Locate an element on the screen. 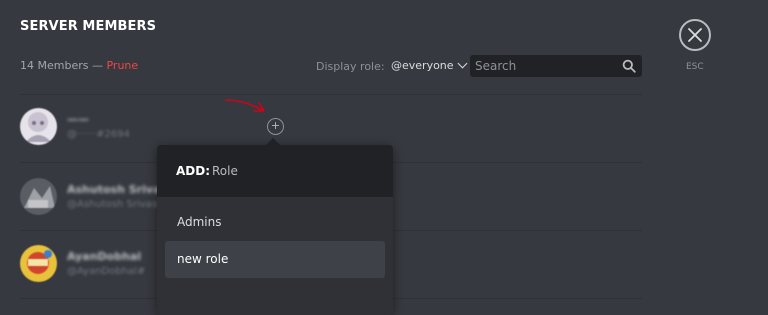 The width and height of the screenshot is (768, 315). role-search-input is located at coordinates (292, 171).